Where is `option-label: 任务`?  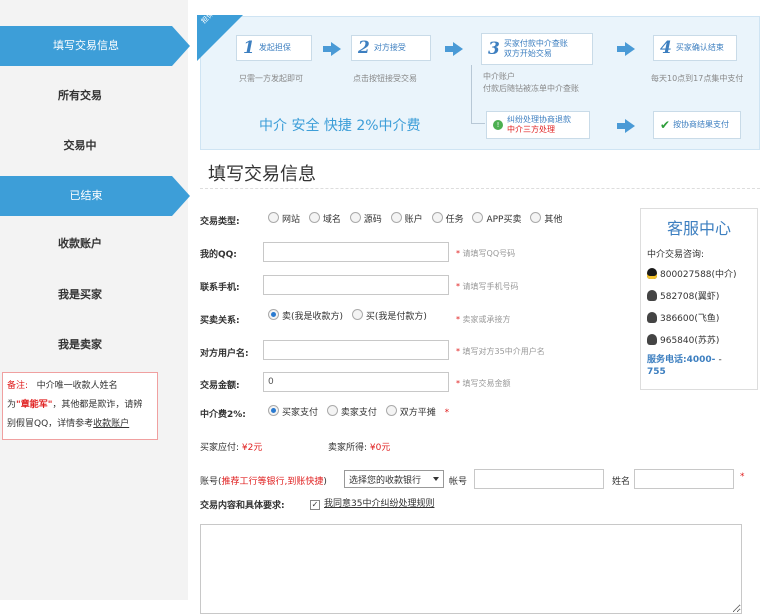
option-label: 任务 is located at coordinates (454, 220).